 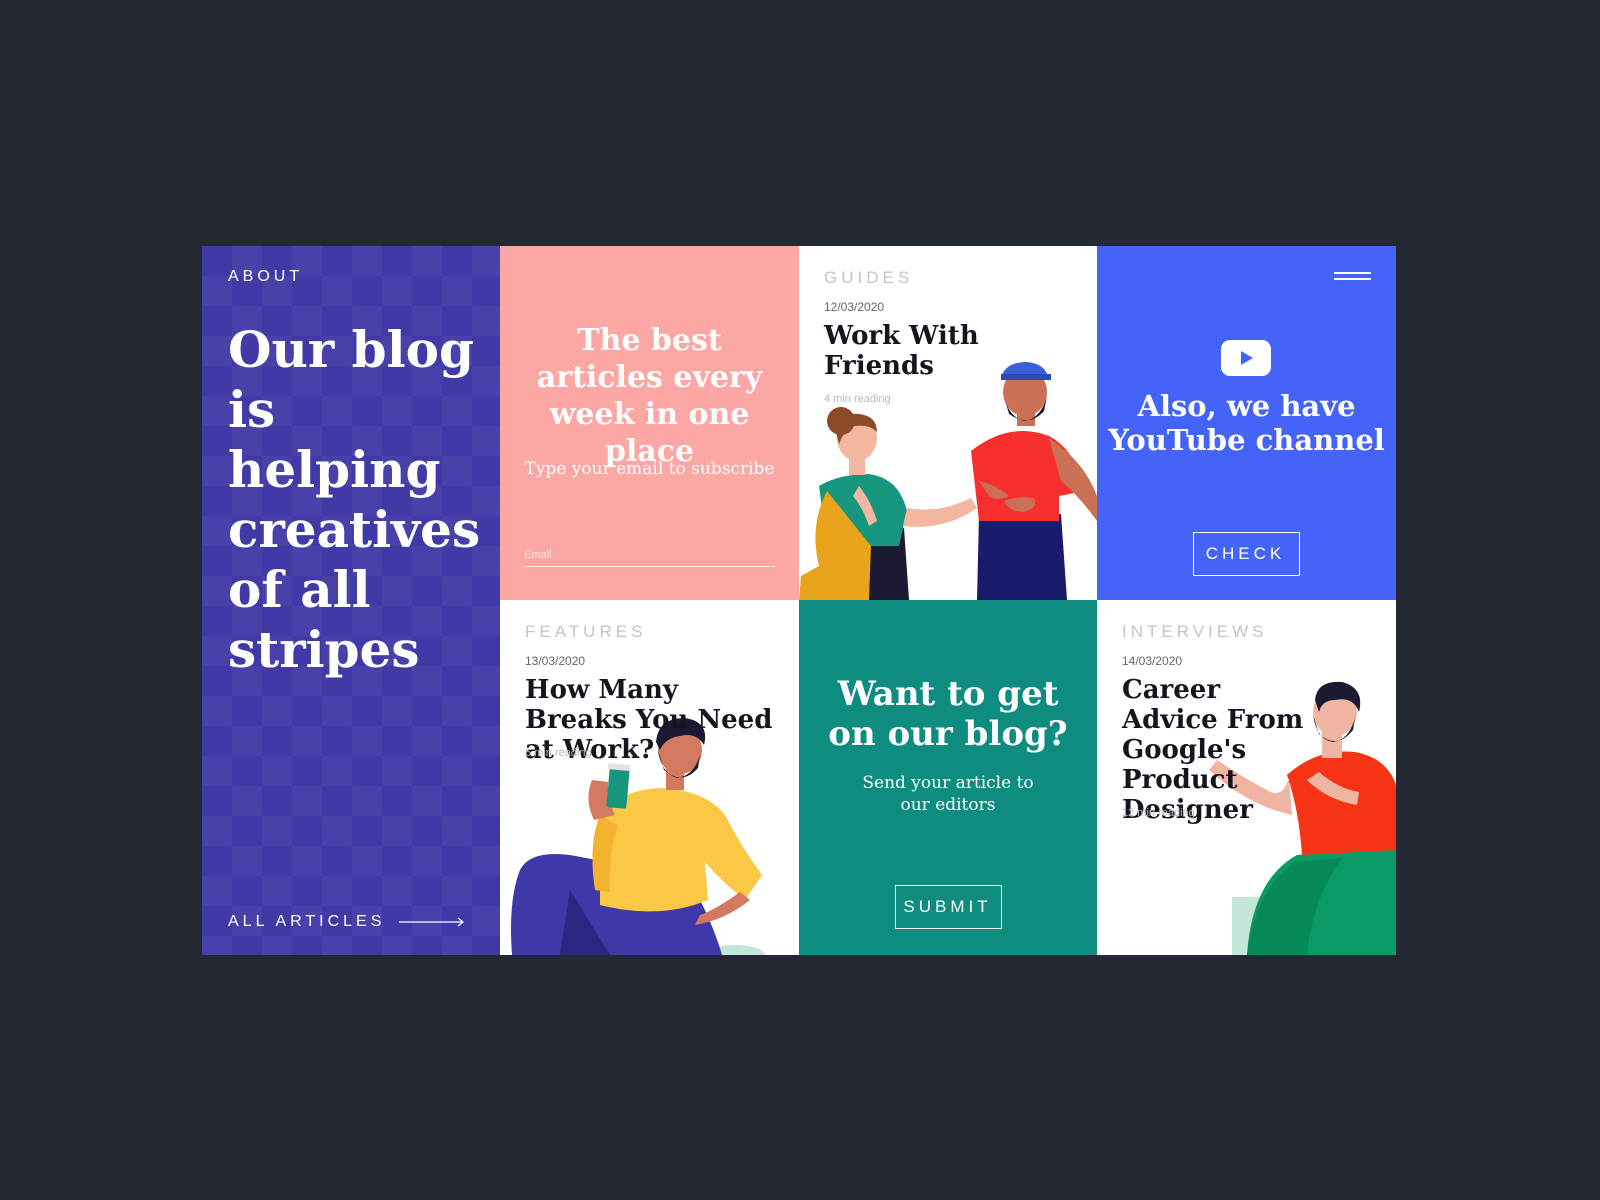 I want to click on break-illustration, so click(x=638, y=836).